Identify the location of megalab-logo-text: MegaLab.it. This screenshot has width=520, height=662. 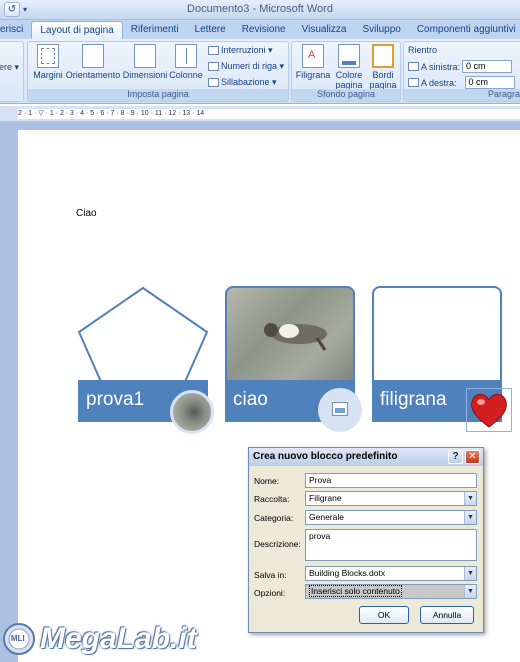
(118, 638).